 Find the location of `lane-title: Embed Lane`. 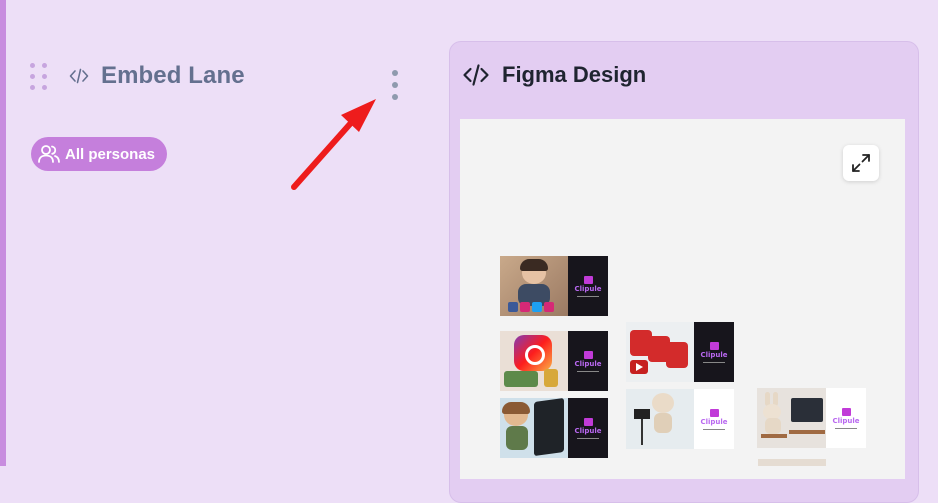

lane-title: Embed Lane is located at coordinates (173, 75).